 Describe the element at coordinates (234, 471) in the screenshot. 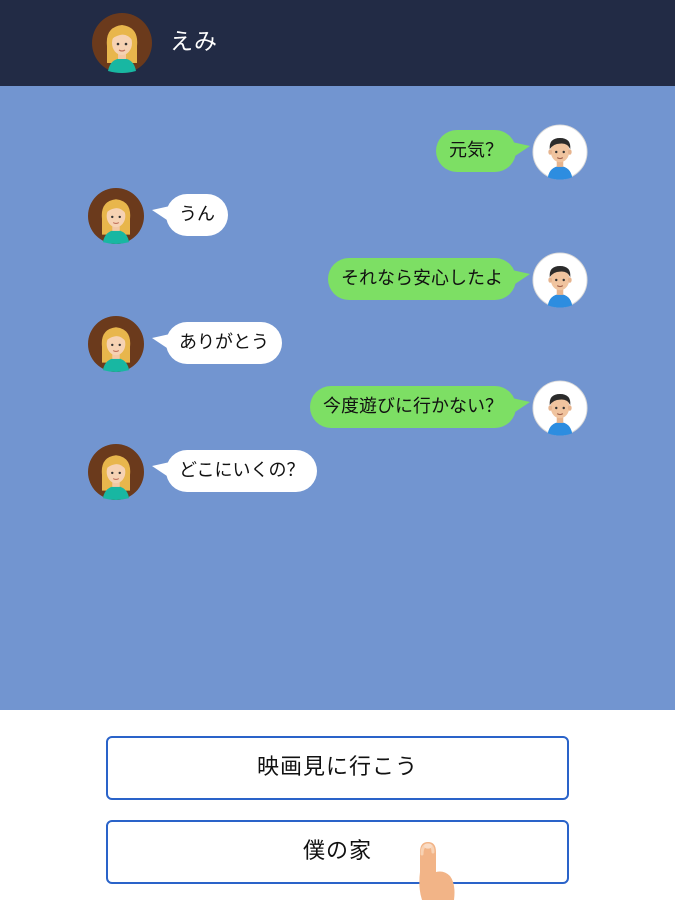

I see `received-message-bubble: どこにいくの？` at that location.